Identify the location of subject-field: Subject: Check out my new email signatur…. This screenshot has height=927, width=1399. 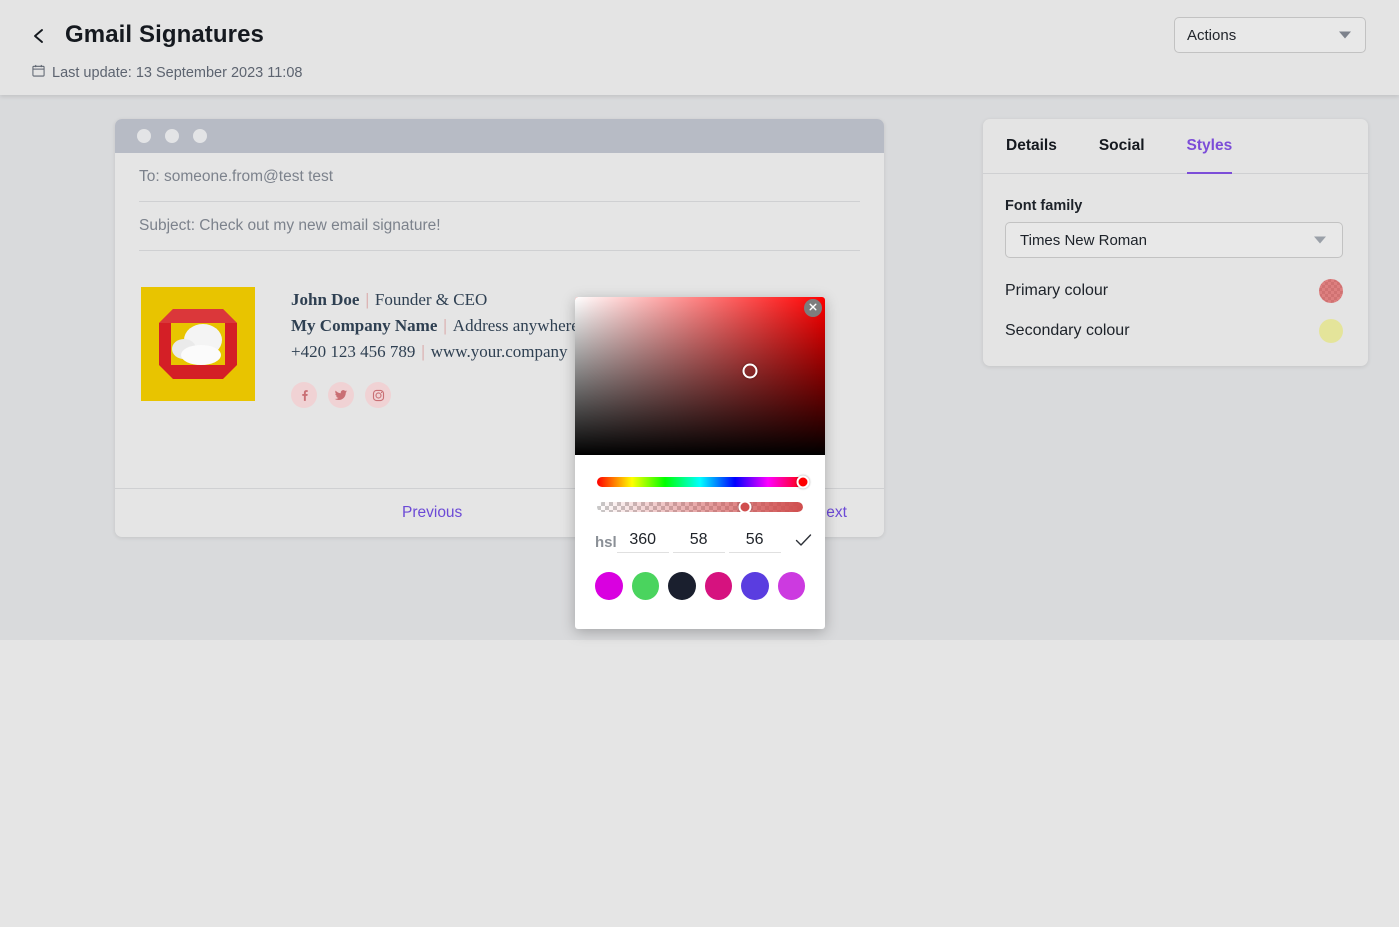
(499, 226).